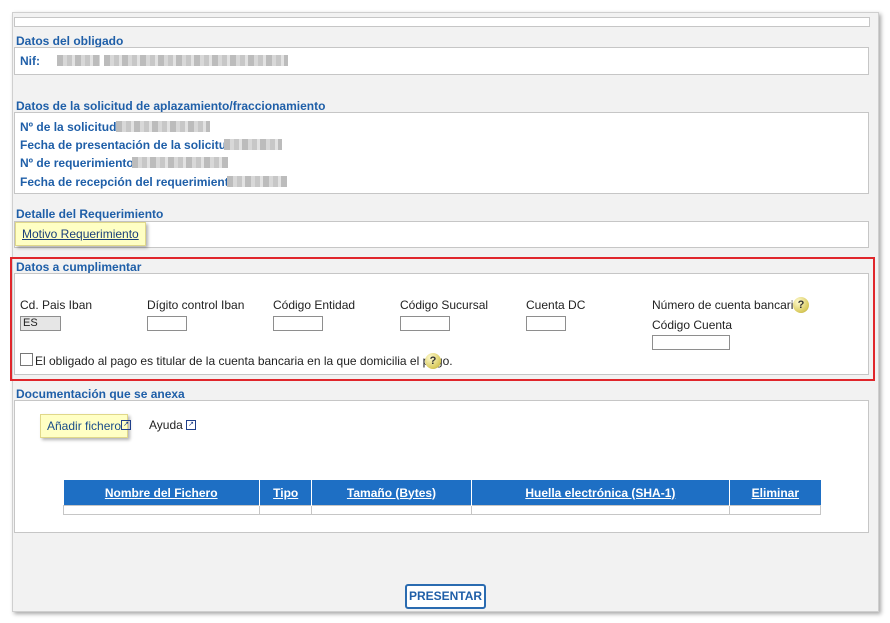 This screenshot has height=623, width=890. Describe the element at coordinates (129, 145) in the screenshot. I see `fecha-presentacion-label: Fecha de presentación de la solicitud:` at that location.